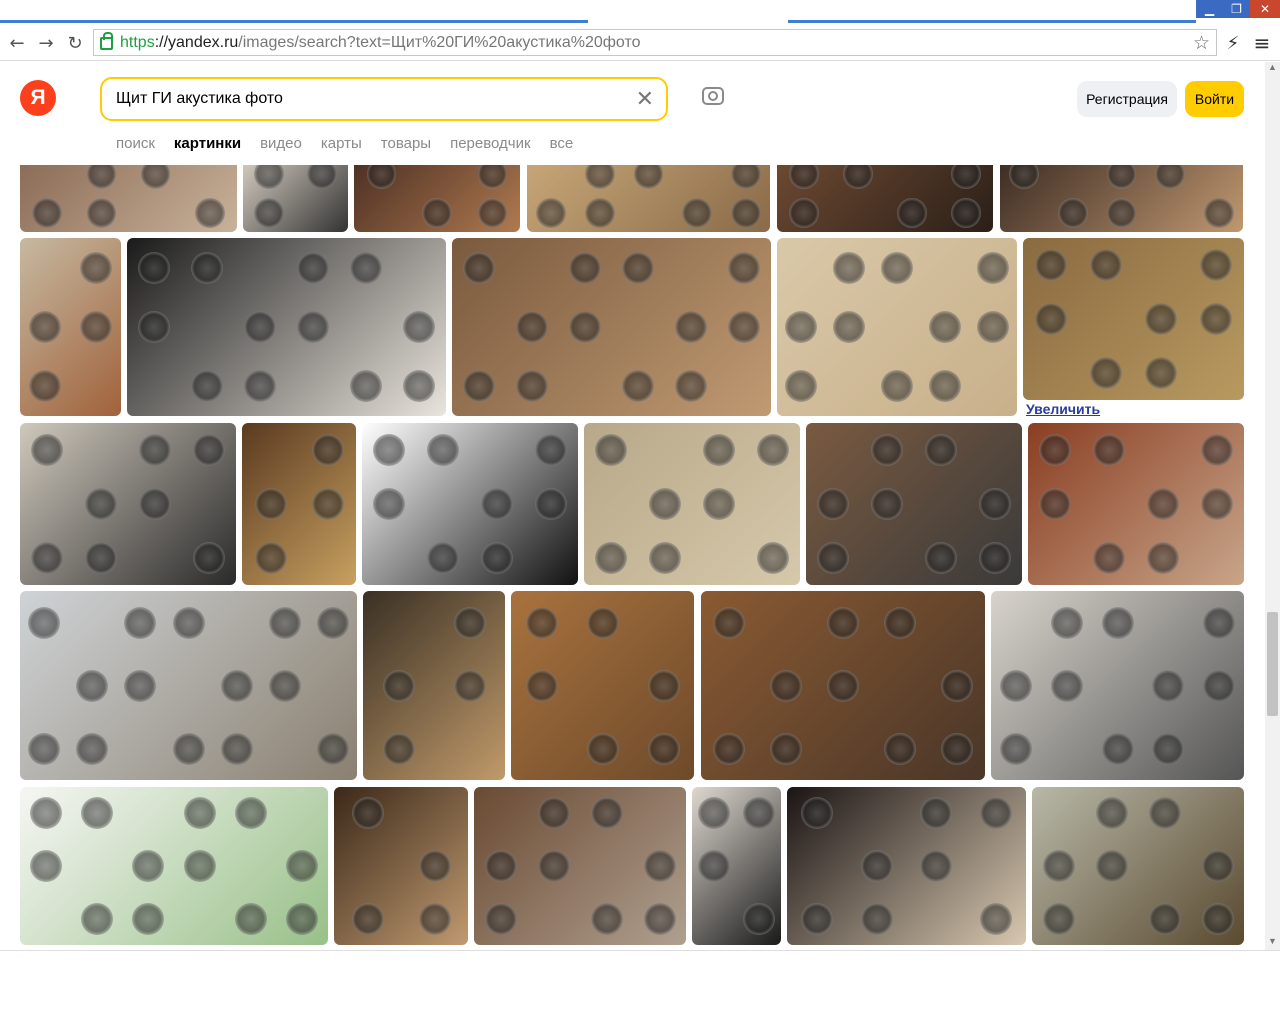 The width and height of the screenshot is (1280, 1024). I want to click on minimize-button: ▁, so click(1209, 9).